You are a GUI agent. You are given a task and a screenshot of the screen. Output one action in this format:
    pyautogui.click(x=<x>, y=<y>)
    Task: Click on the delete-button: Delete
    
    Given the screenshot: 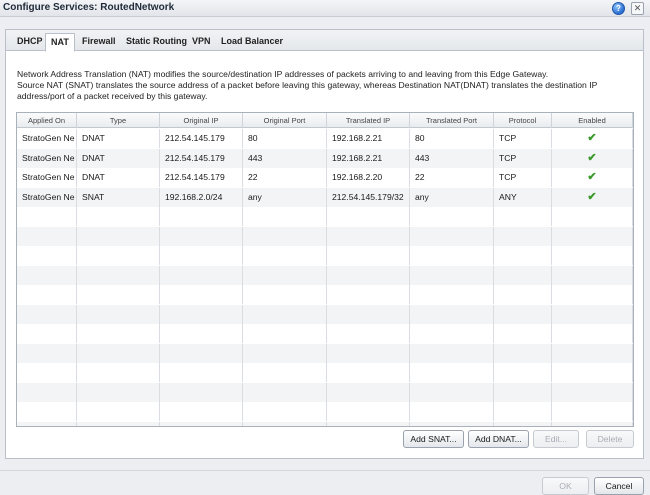 What is the action you would take?
    pyautogui.click(x=610, y=439)
    